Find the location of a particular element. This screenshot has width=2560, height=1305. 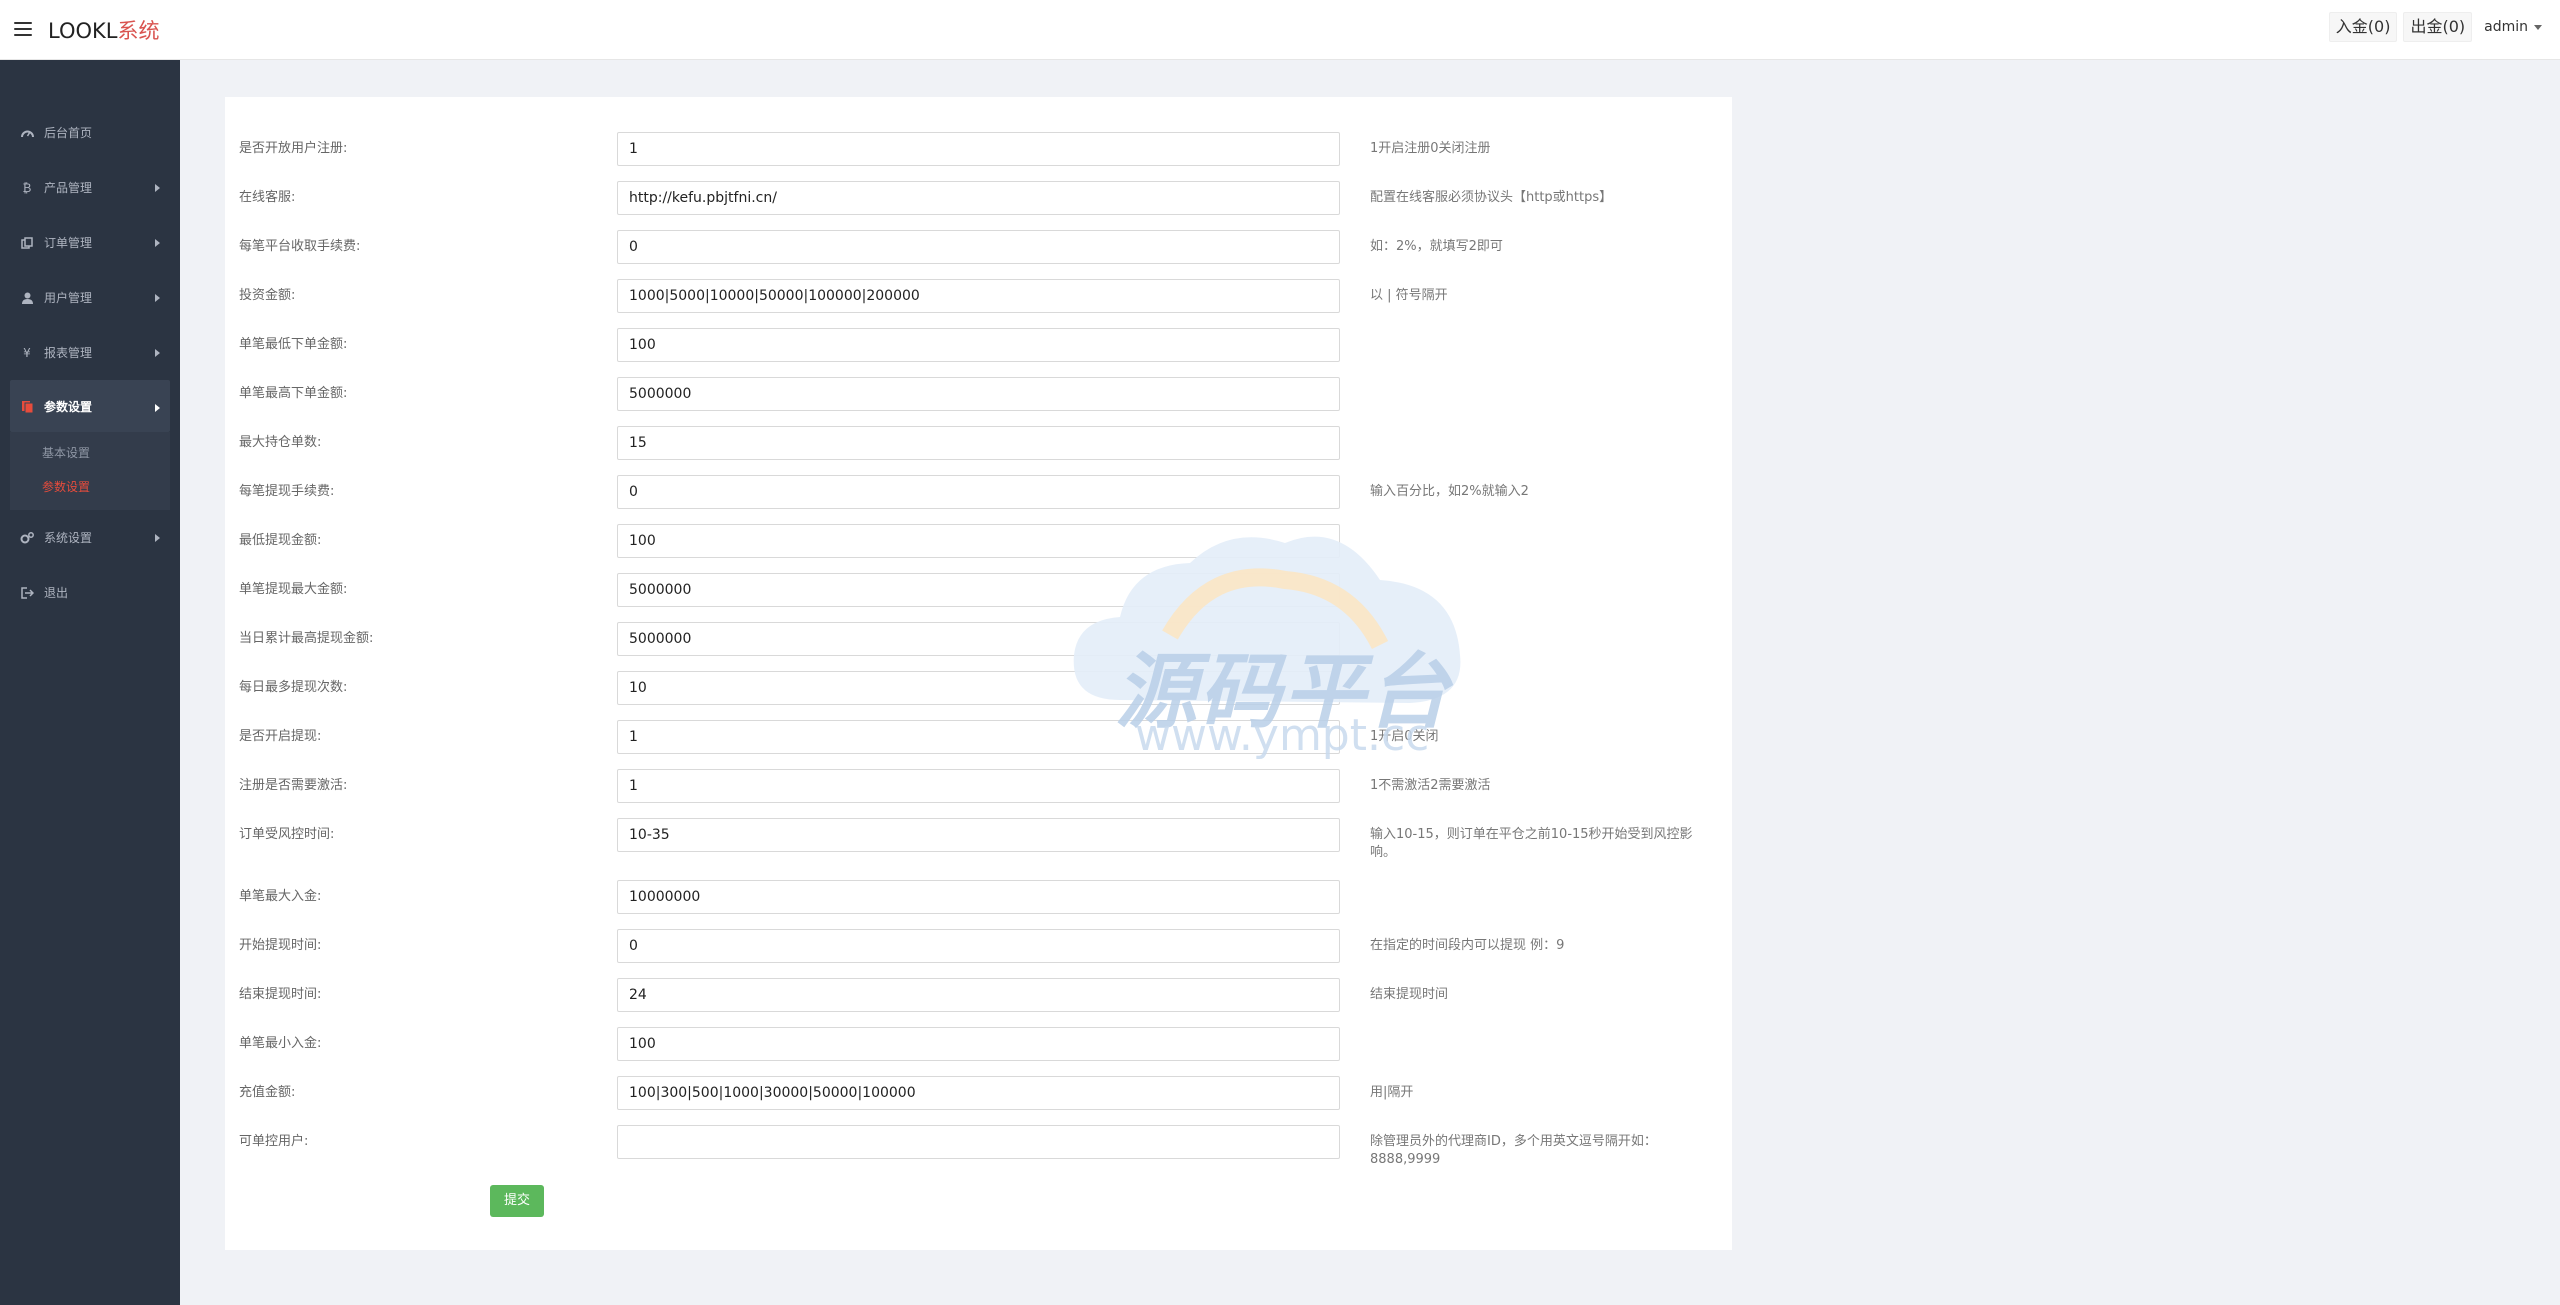

form-label: 当日累计最高提现金额: is located at coordinates (306, 638).